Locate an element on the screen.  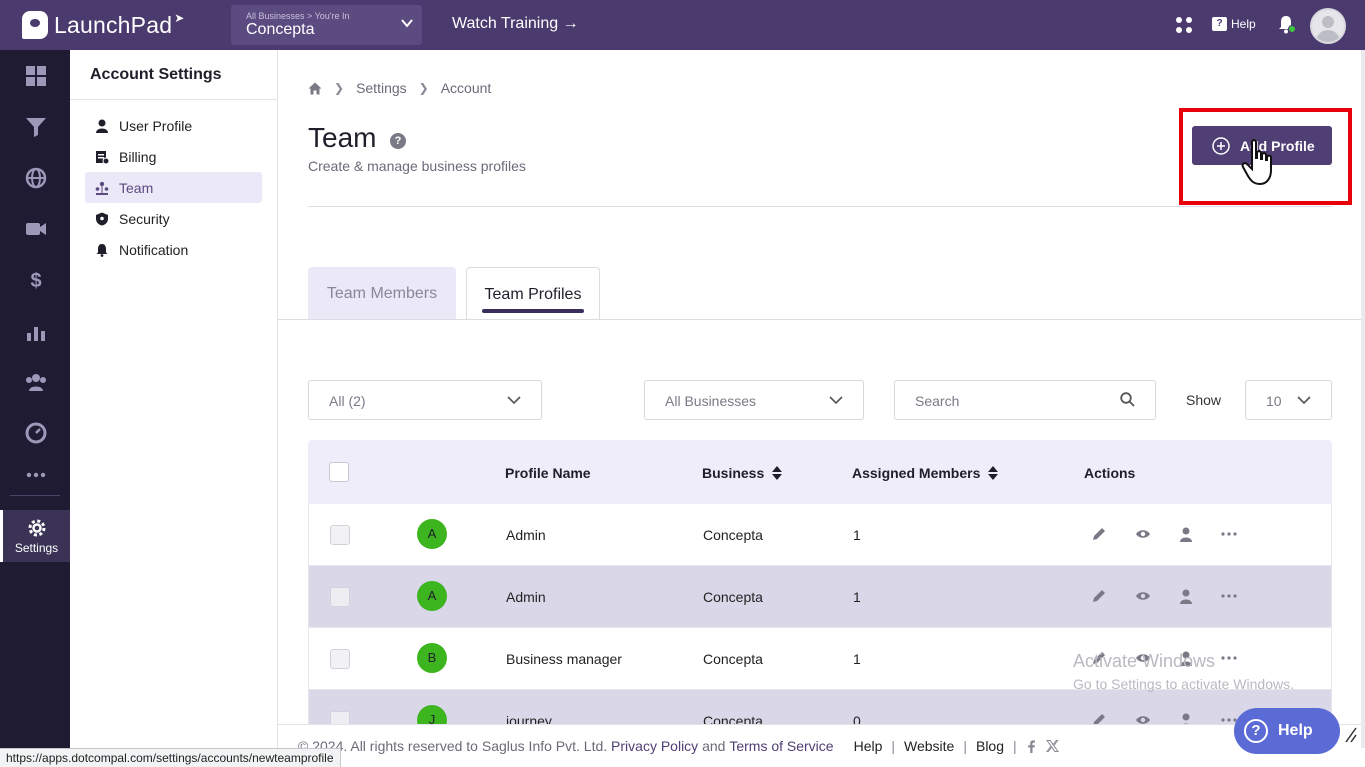
apps-grid-icon is located at coordinates (1184, 25).